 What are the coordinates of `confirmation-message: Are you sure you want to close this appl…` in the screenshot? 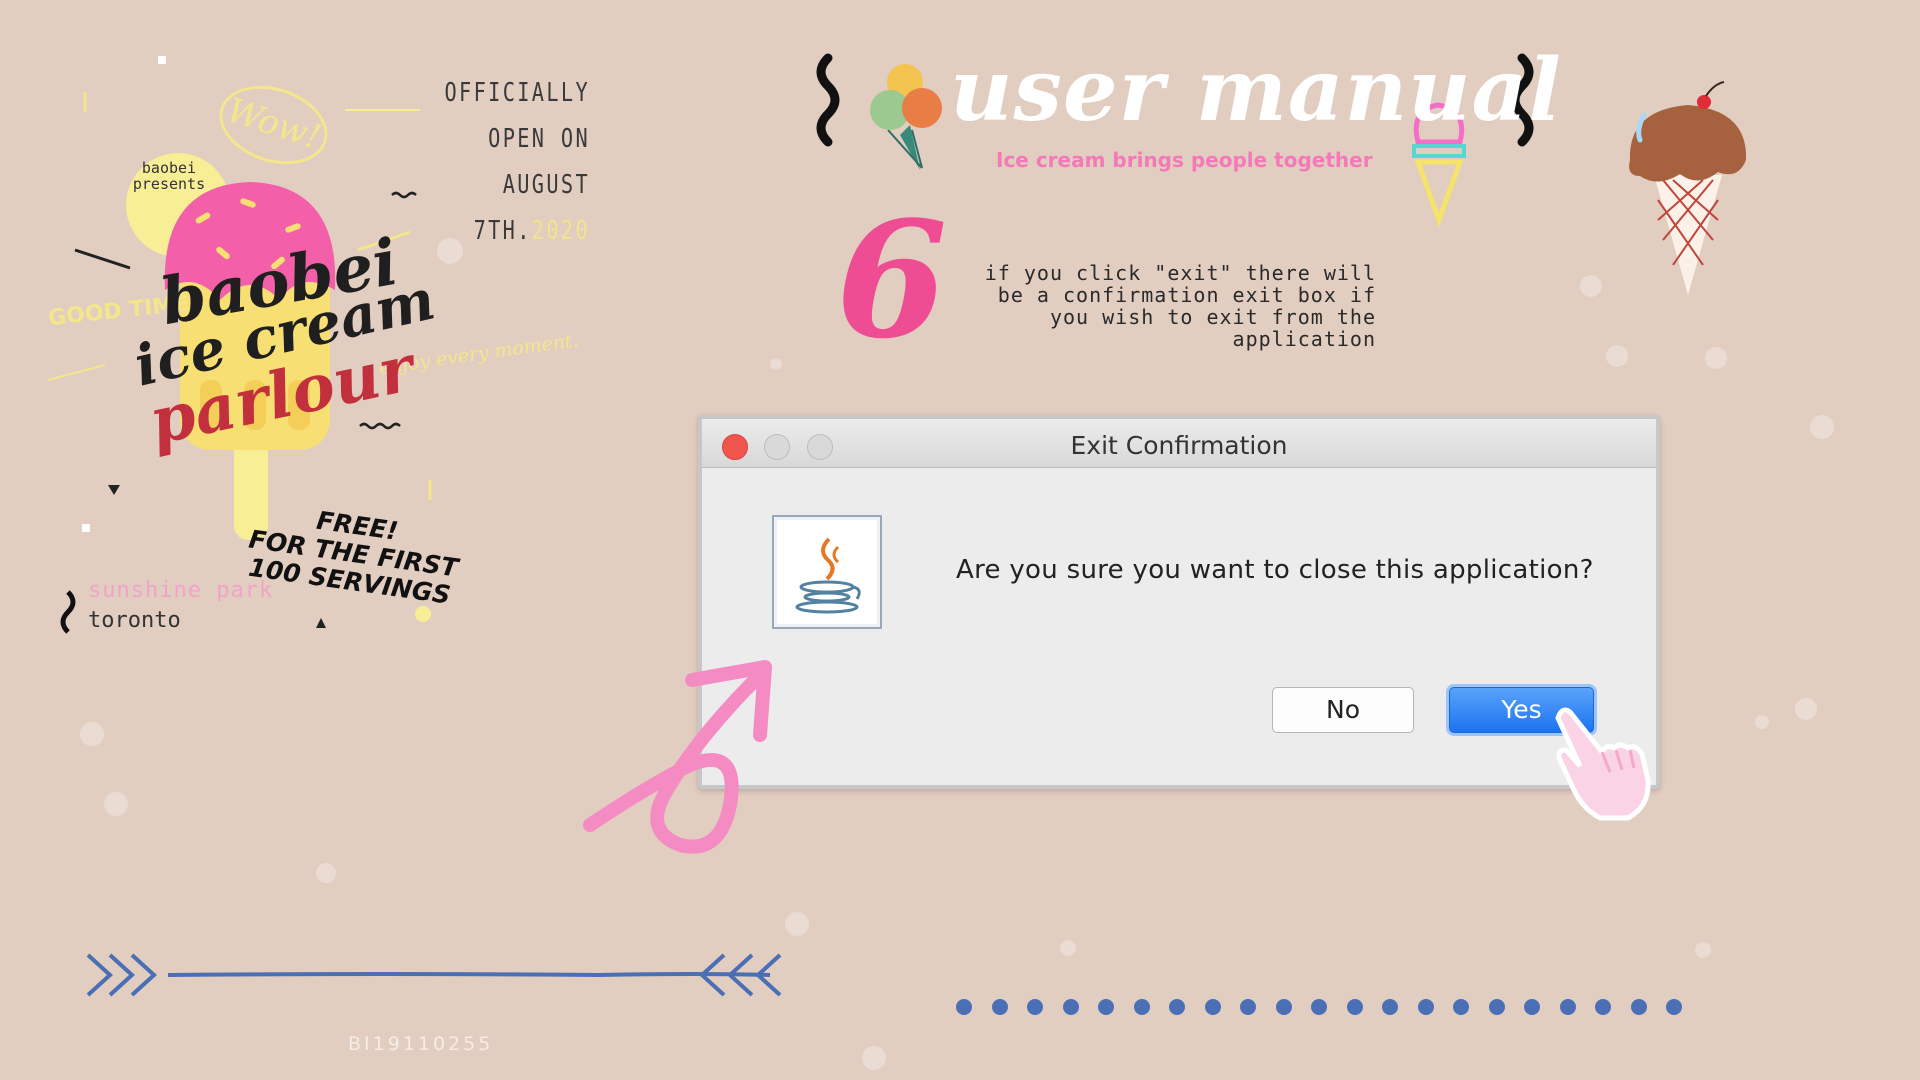 It's located at (1275, 570).